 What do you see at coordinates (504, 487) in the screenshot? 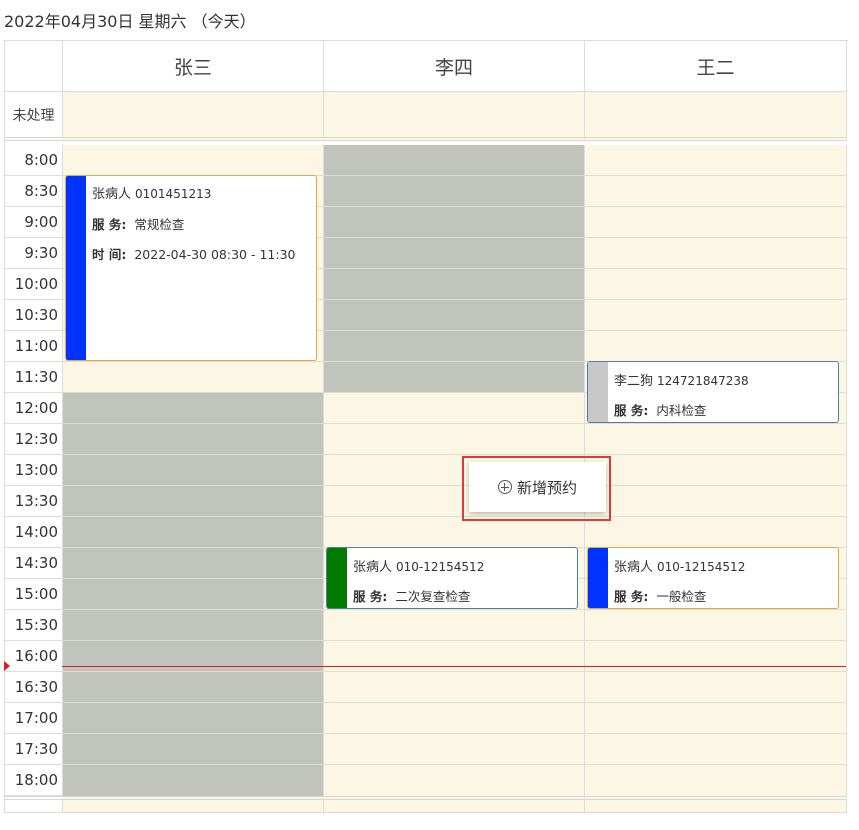
I see `plus-circle-icon` at bounding box center [504, 487].